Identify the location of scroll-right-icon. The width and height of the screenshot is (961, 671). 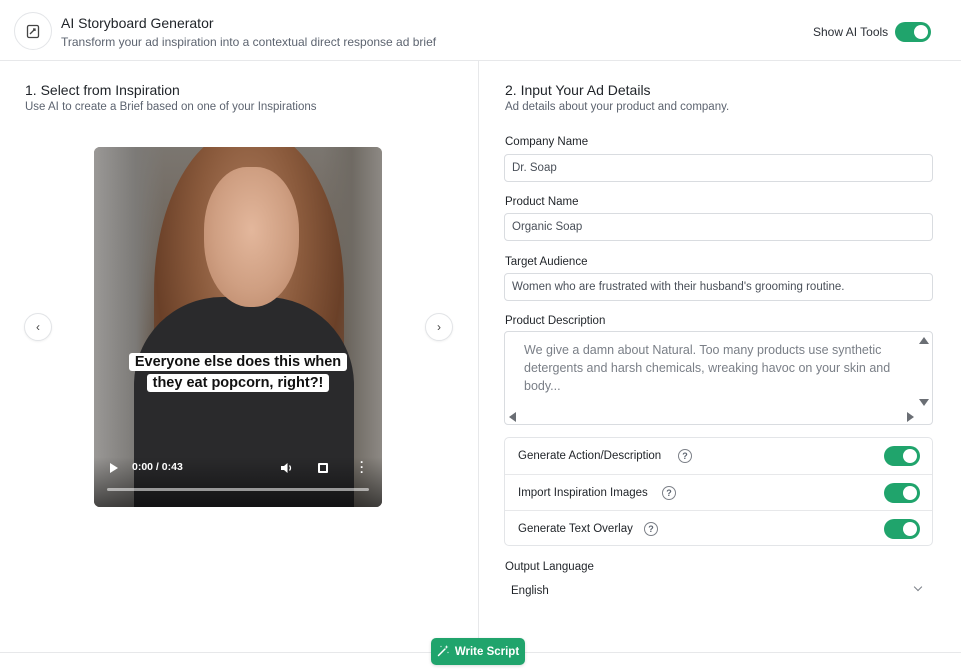
(910, 417).